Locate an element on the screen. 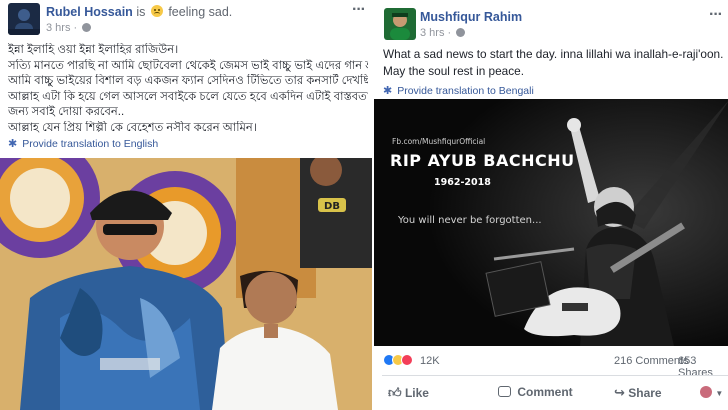 The width and height of the screenshot is (728, 410). translate-label: Provide translation to English is located at coordinates (90, 144).